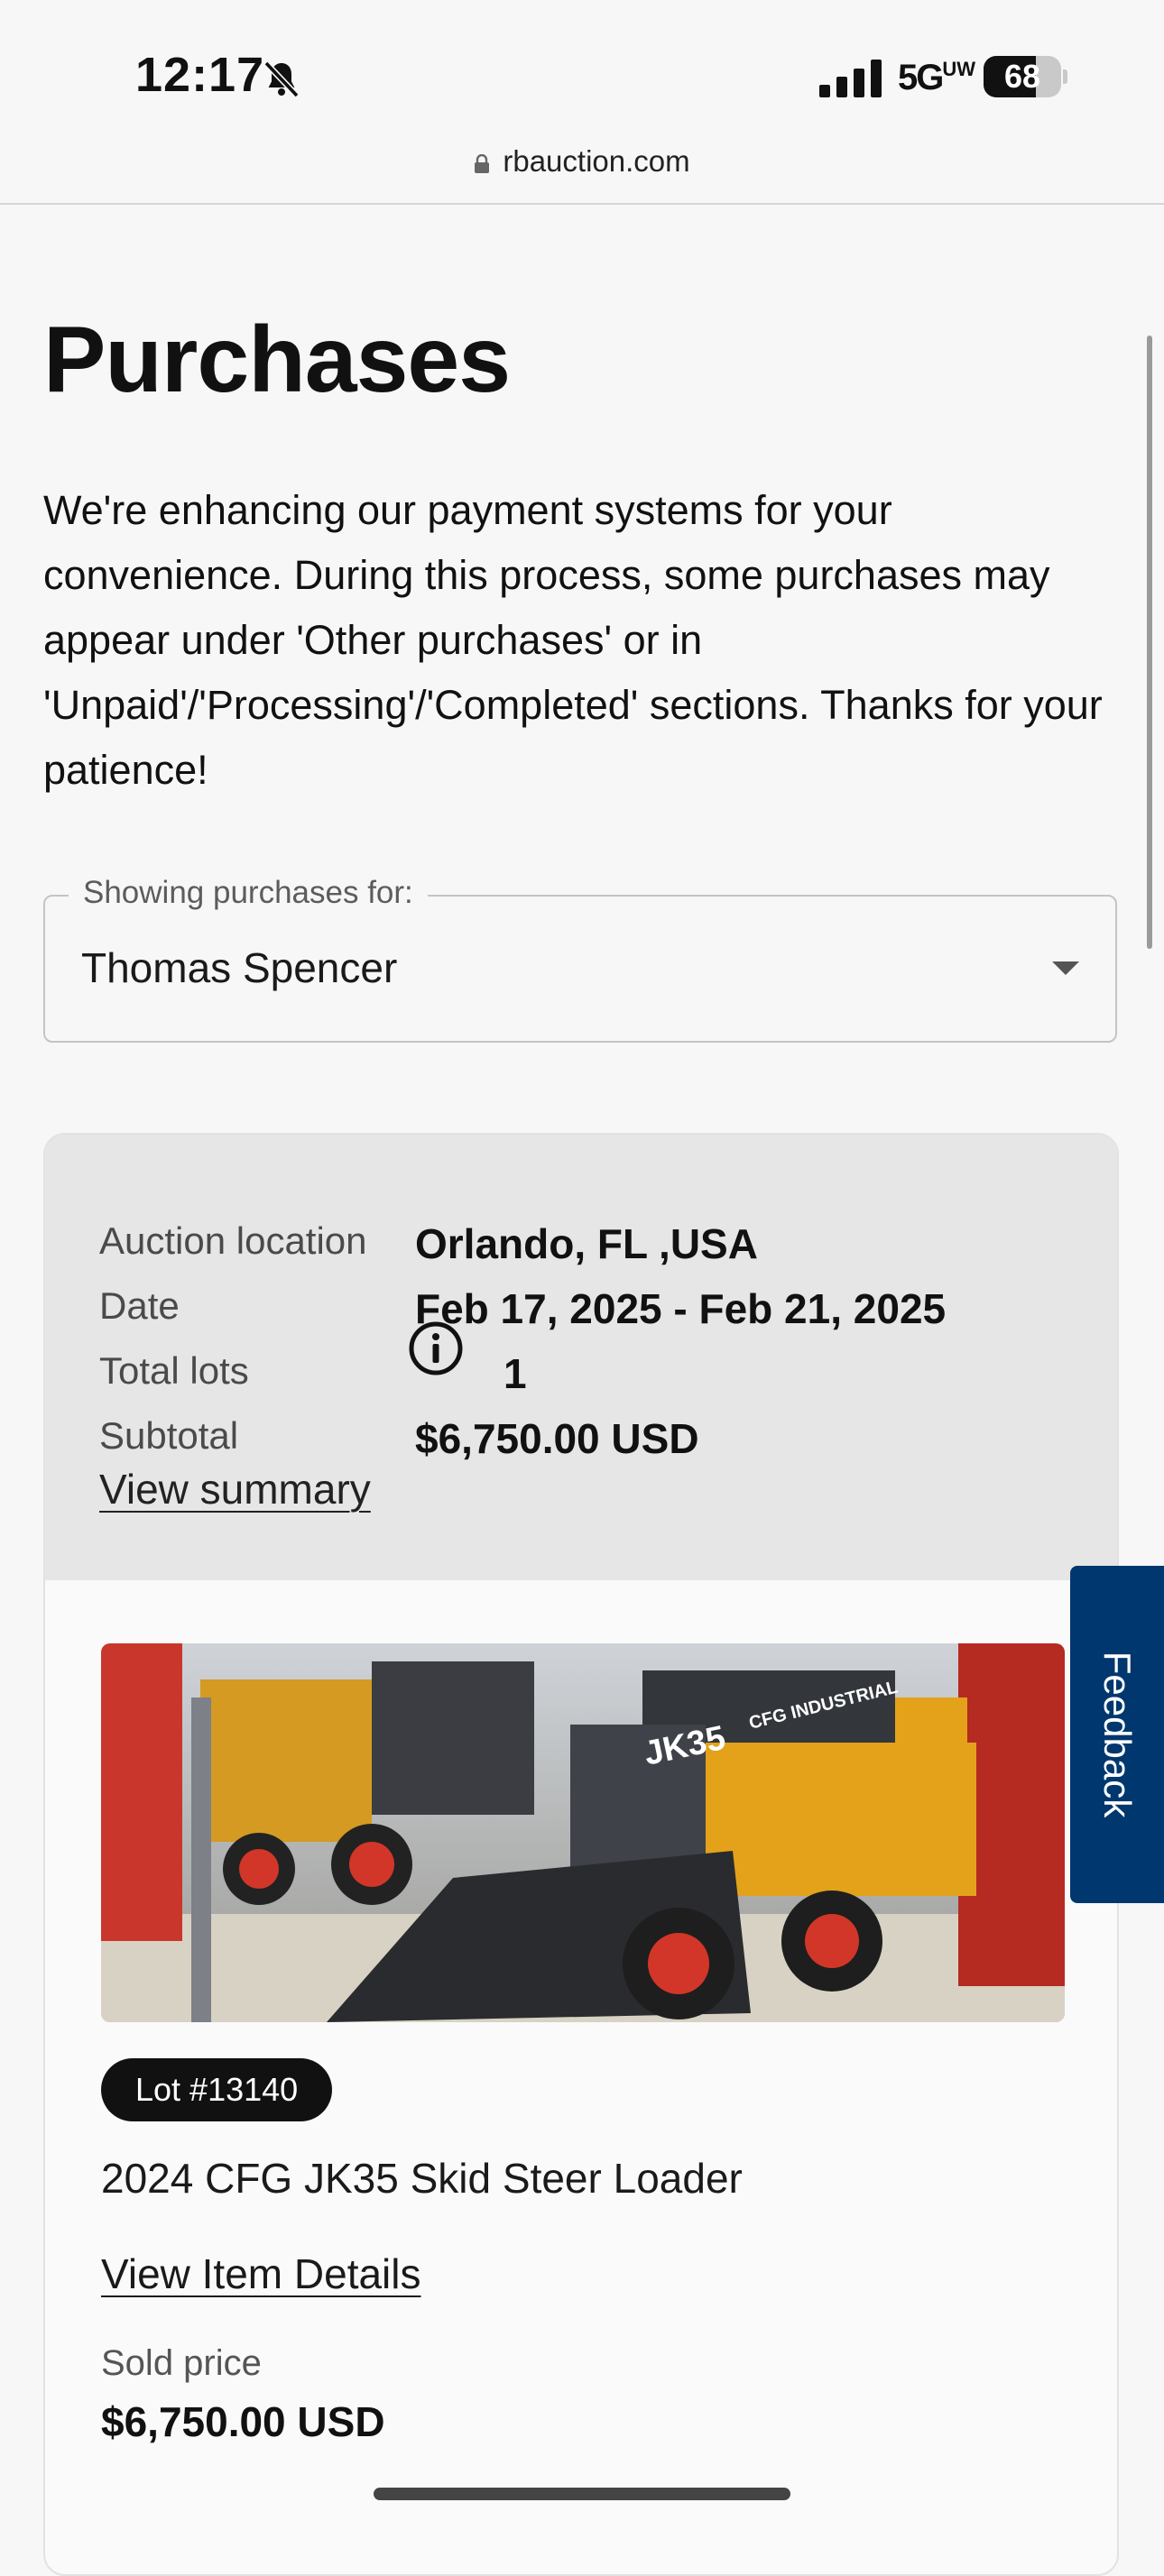 This screenshot has width=1164, height=2576. Describe the element at coordinates (200, 75) in the screenshot. I see `status-time: 12:17` at that location.